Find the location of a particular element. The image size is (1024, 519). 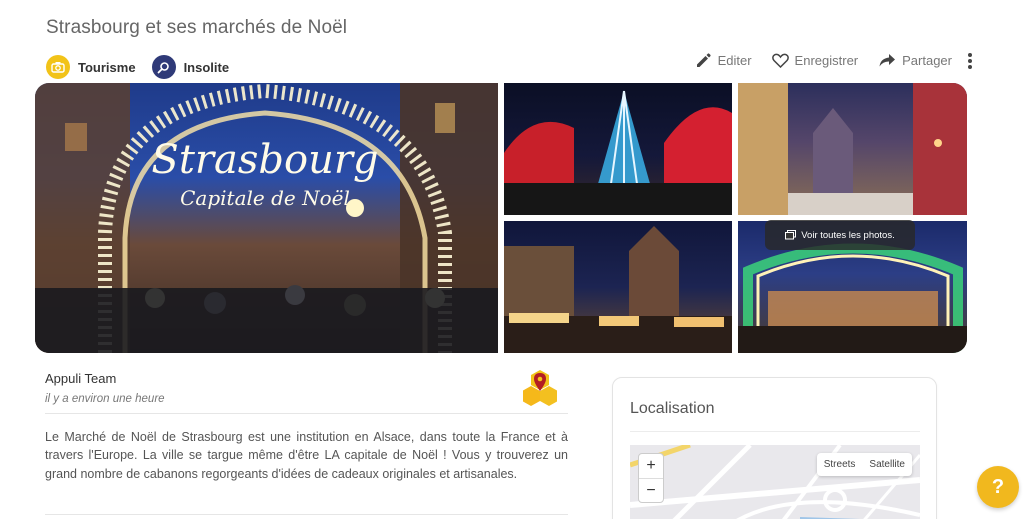

photo-light-tree is located at coordinates (618, 149).